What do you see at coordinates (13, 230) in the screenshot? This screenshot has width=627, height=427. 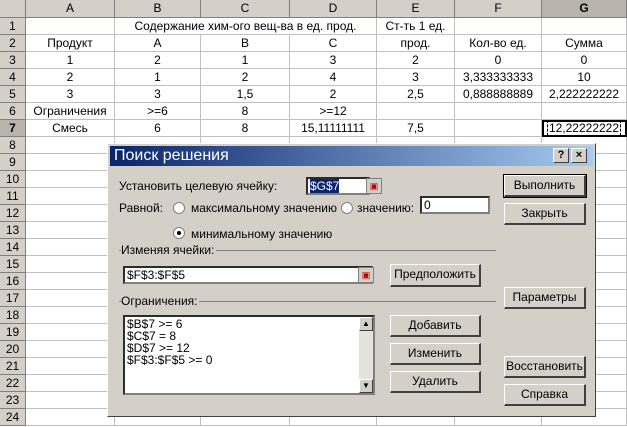 I see `row-header-13: 13` at bounding box center [13, 230].